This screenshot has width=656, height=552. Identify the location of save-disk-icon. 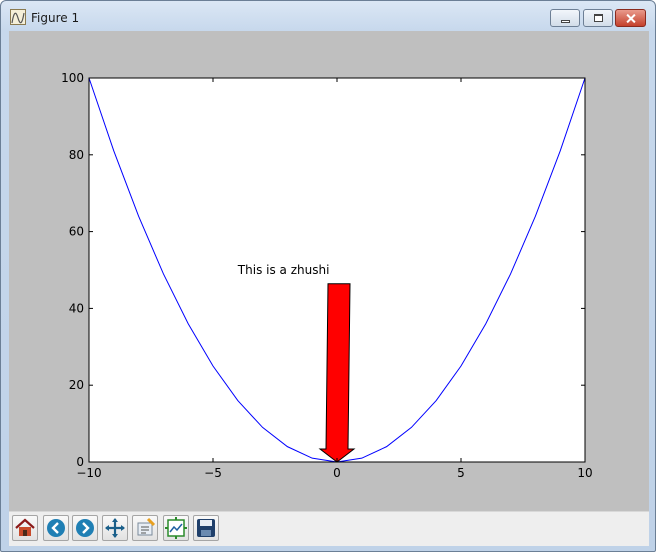
(206, 528).